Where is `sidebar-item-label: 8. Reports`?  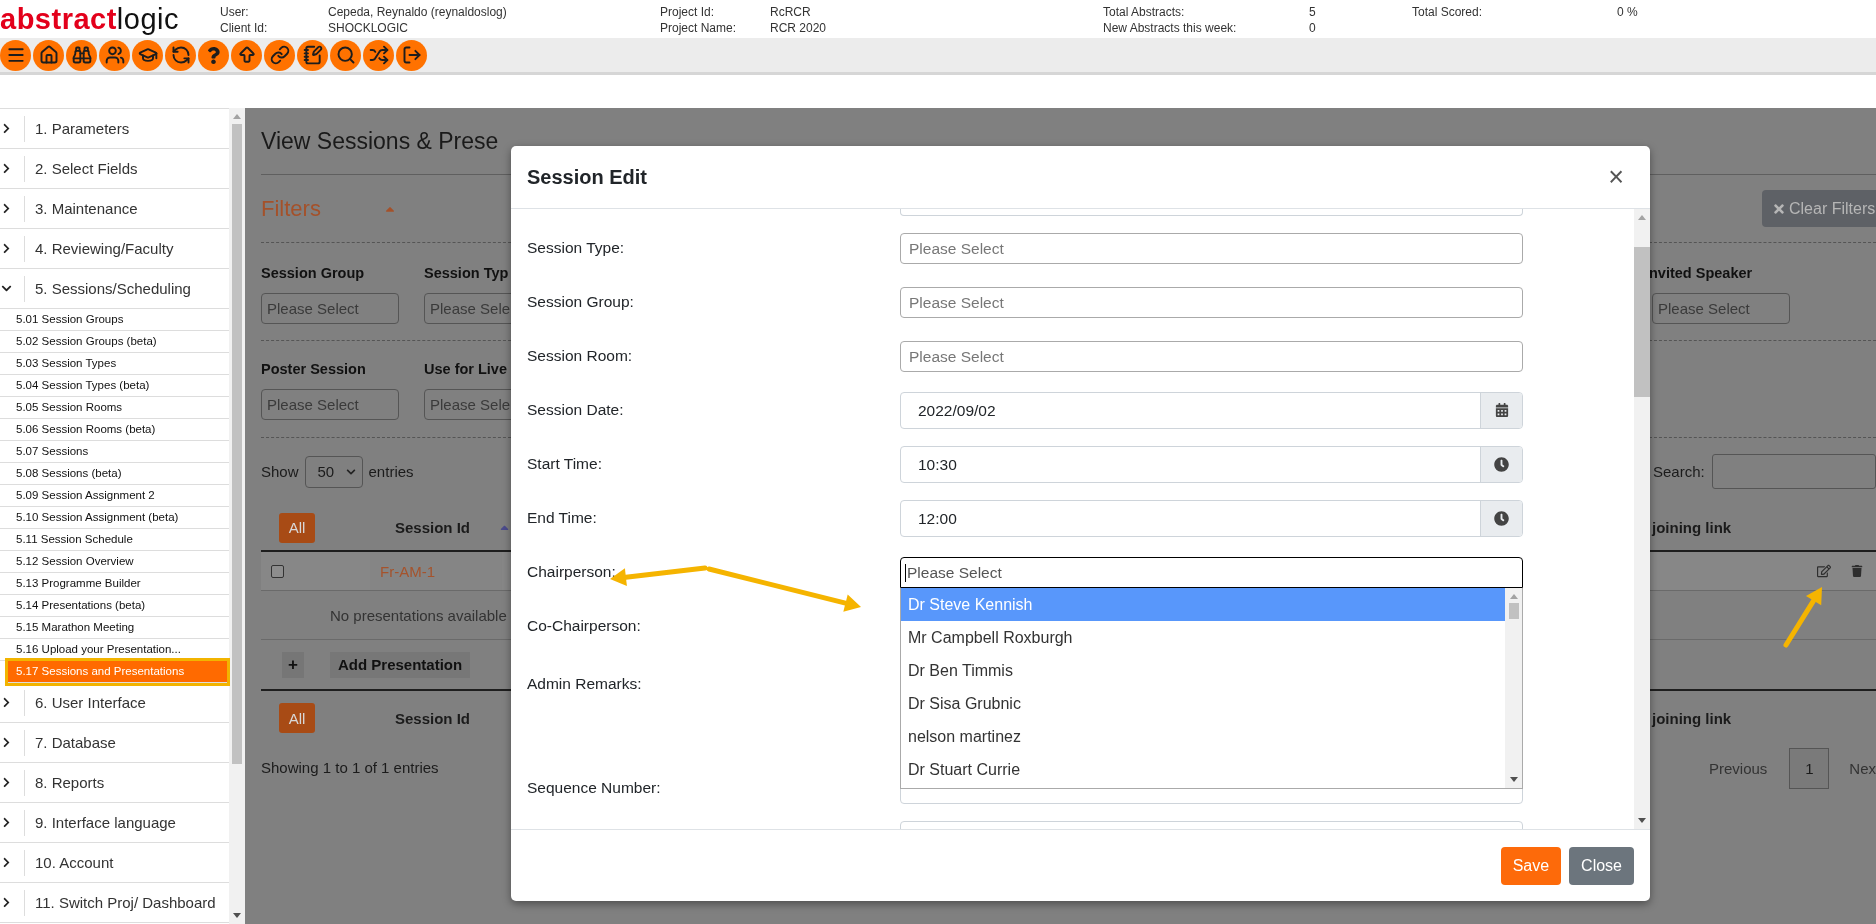
sidebar-item-label: 8. Reports is located at coordinates (69, 782).